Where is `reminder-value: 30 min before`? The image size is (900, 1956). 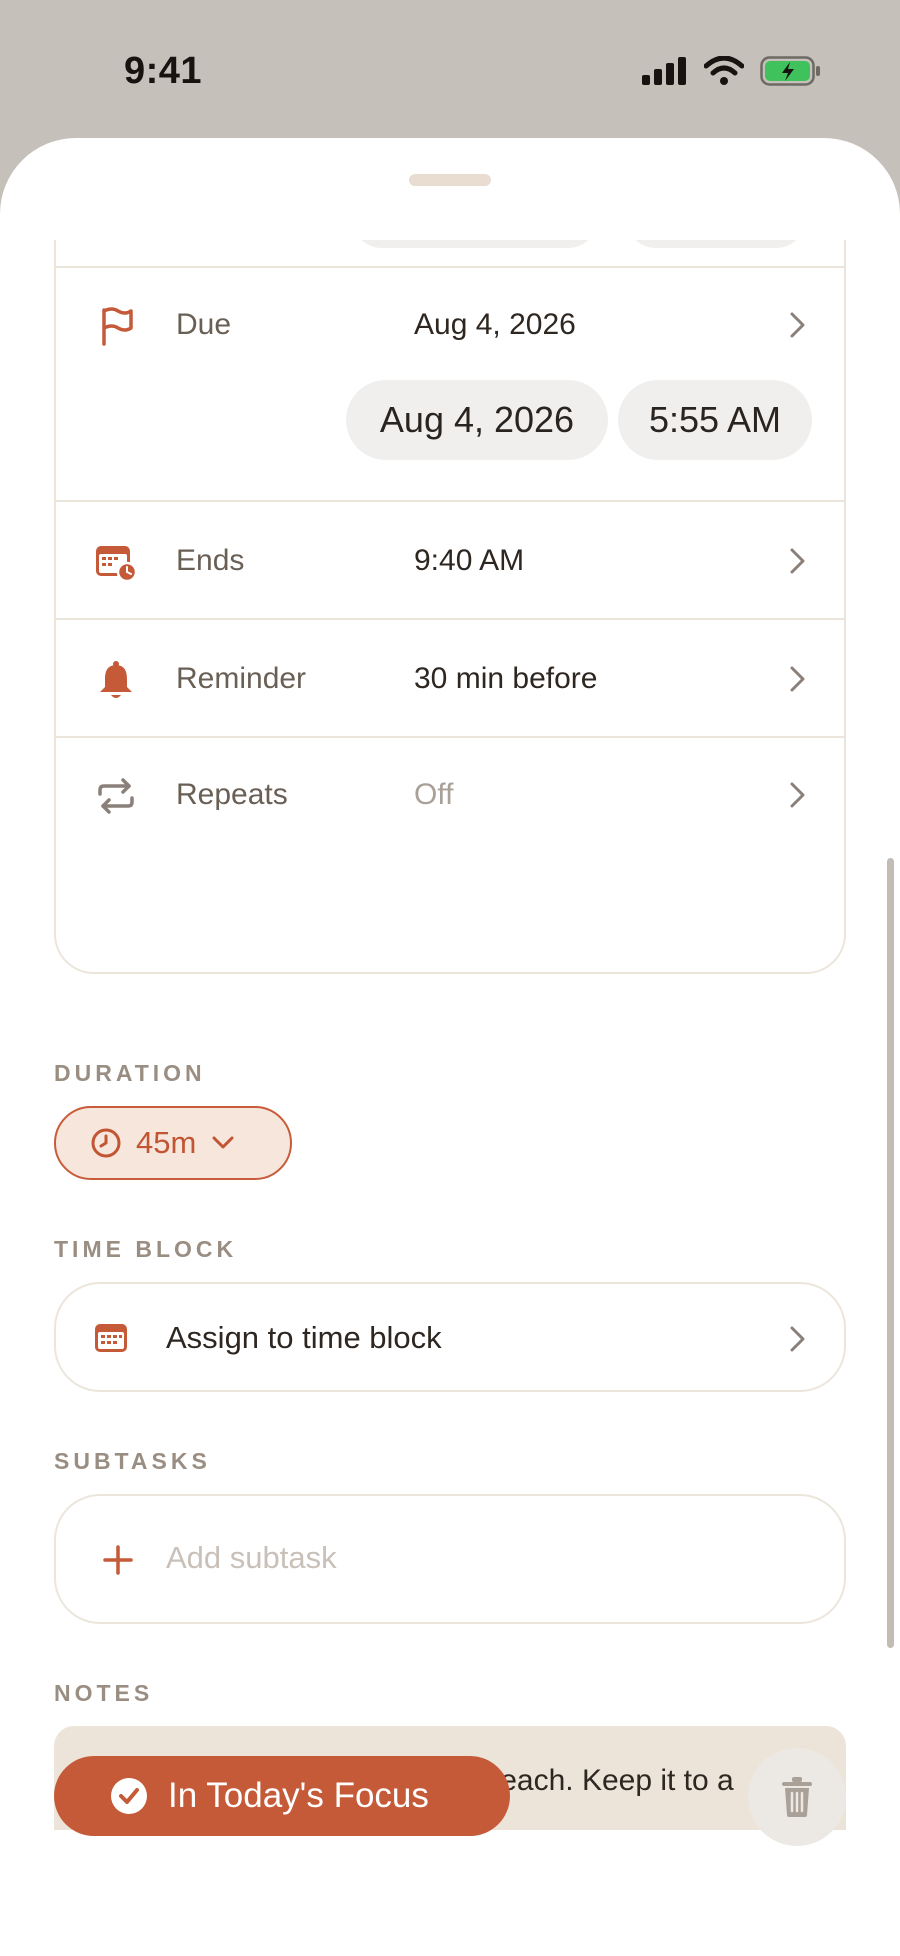
reminder-value: 30 min before is located at coordinates (506, 678).